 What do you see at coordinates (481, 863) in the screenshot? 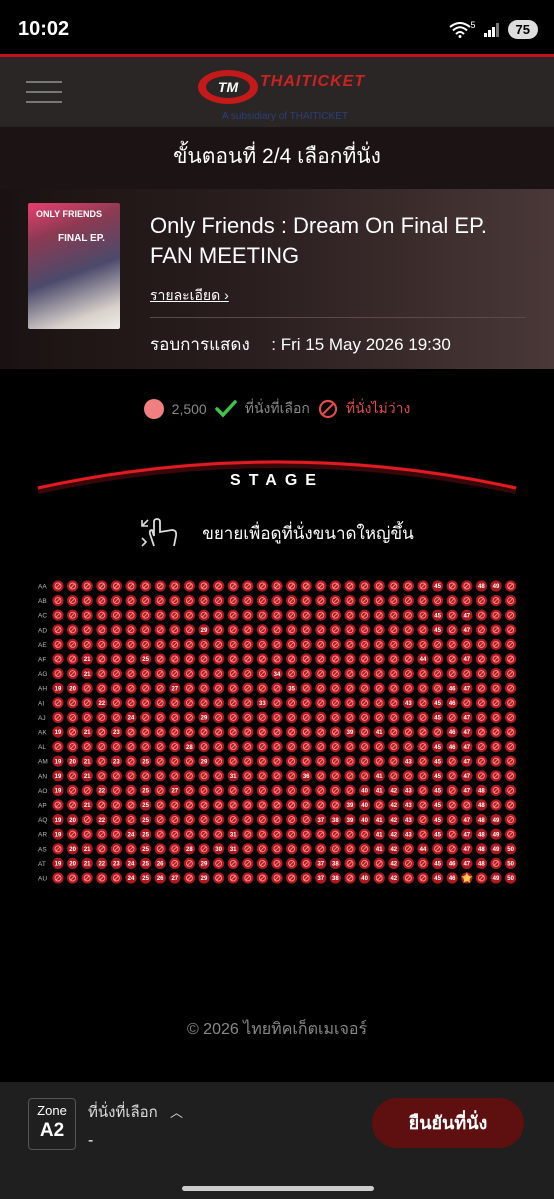
I see `seat-AT-48: 48` at bounding box center [481, 863].